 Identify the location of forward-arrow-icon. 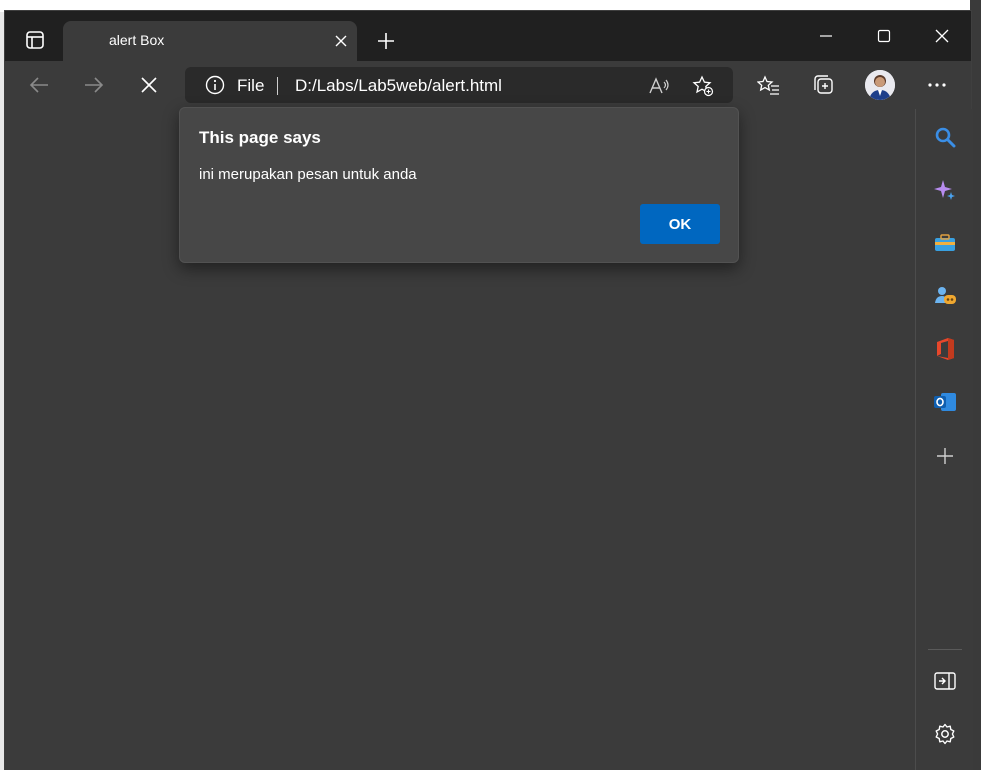
(94, 85).